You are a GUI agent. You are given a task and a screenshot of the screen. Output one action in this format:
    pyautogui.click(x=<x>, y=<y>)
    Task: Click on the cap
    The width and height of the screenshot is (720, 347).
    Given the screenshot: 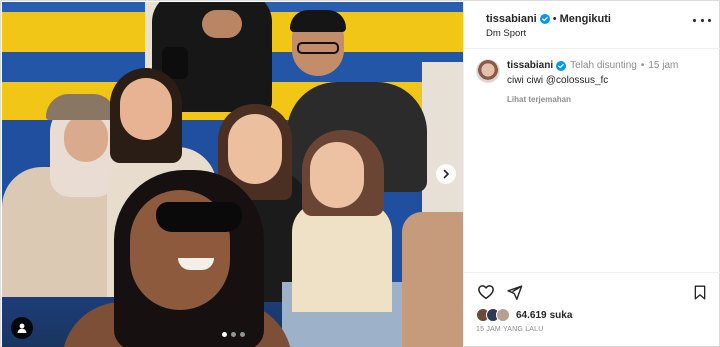 What is the action you would take?
    pyautogui.click(x=81, y=107)
    